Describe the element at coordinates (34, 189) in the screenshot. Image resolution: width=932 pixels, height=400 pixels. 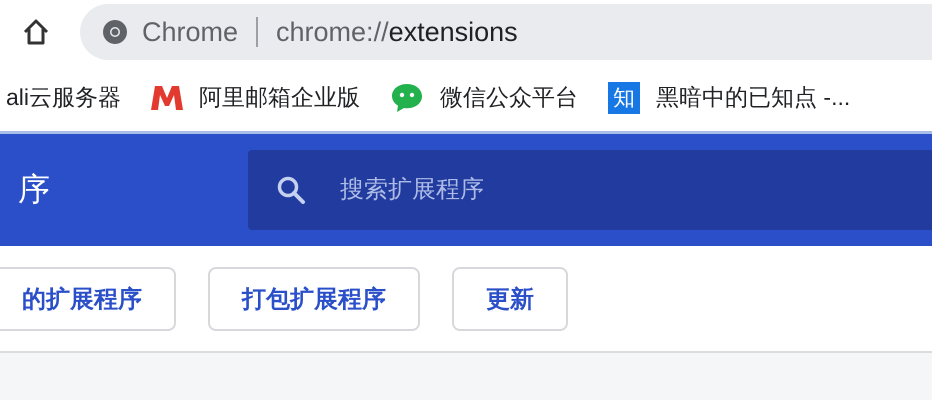
I see `page-title: 序` at that location.